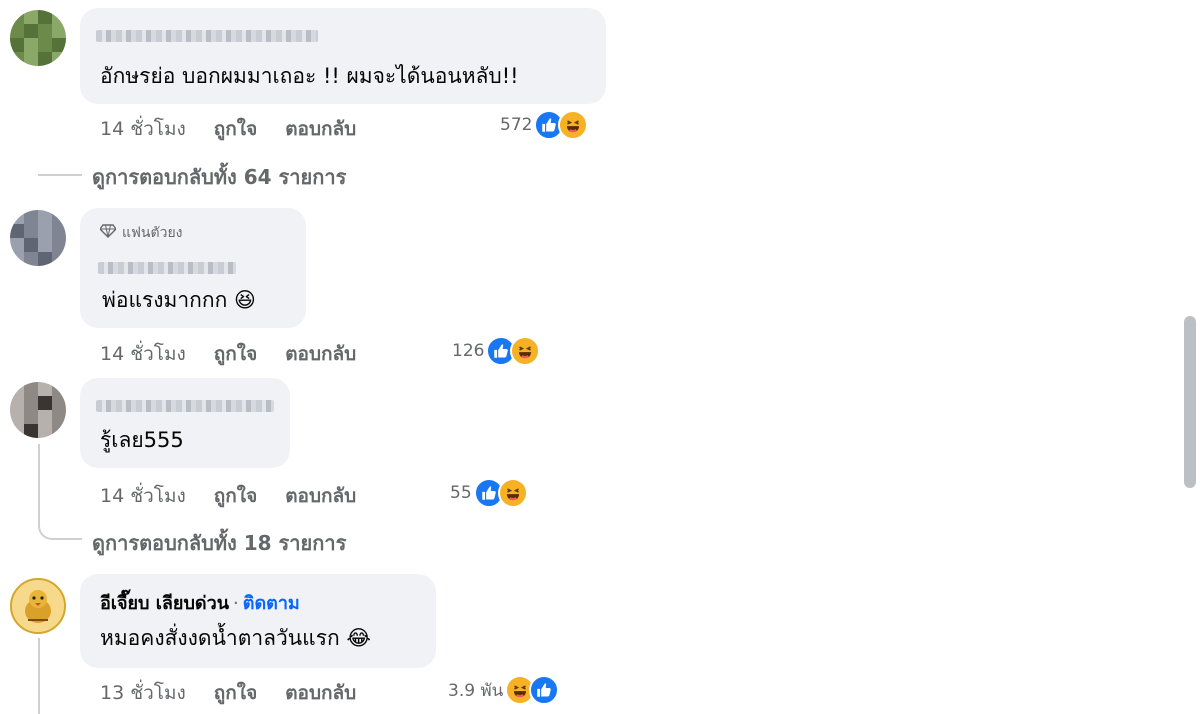 The image size is (1200, 714). I want to click on reaction-count: 126, so click(468, 351).